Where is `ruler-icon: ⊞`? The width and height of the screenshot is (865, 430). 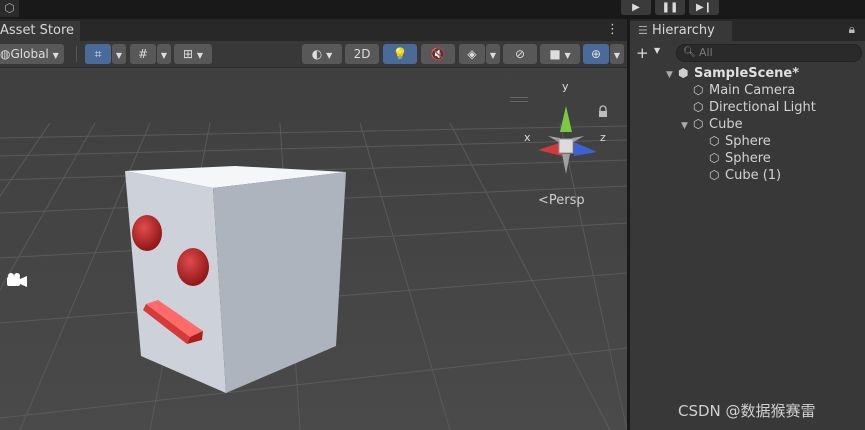
ruler-icon: ⊞ is located at coordinates (188, 54).